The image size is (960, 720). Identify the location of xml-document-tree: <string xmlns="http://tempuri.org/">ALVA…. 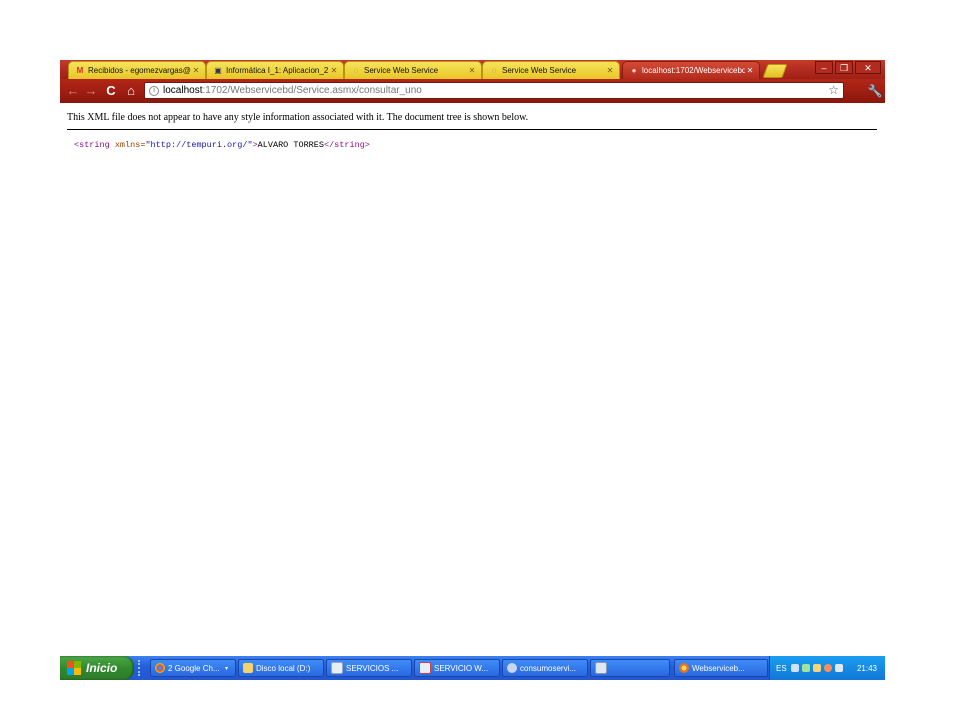
(222, 145).